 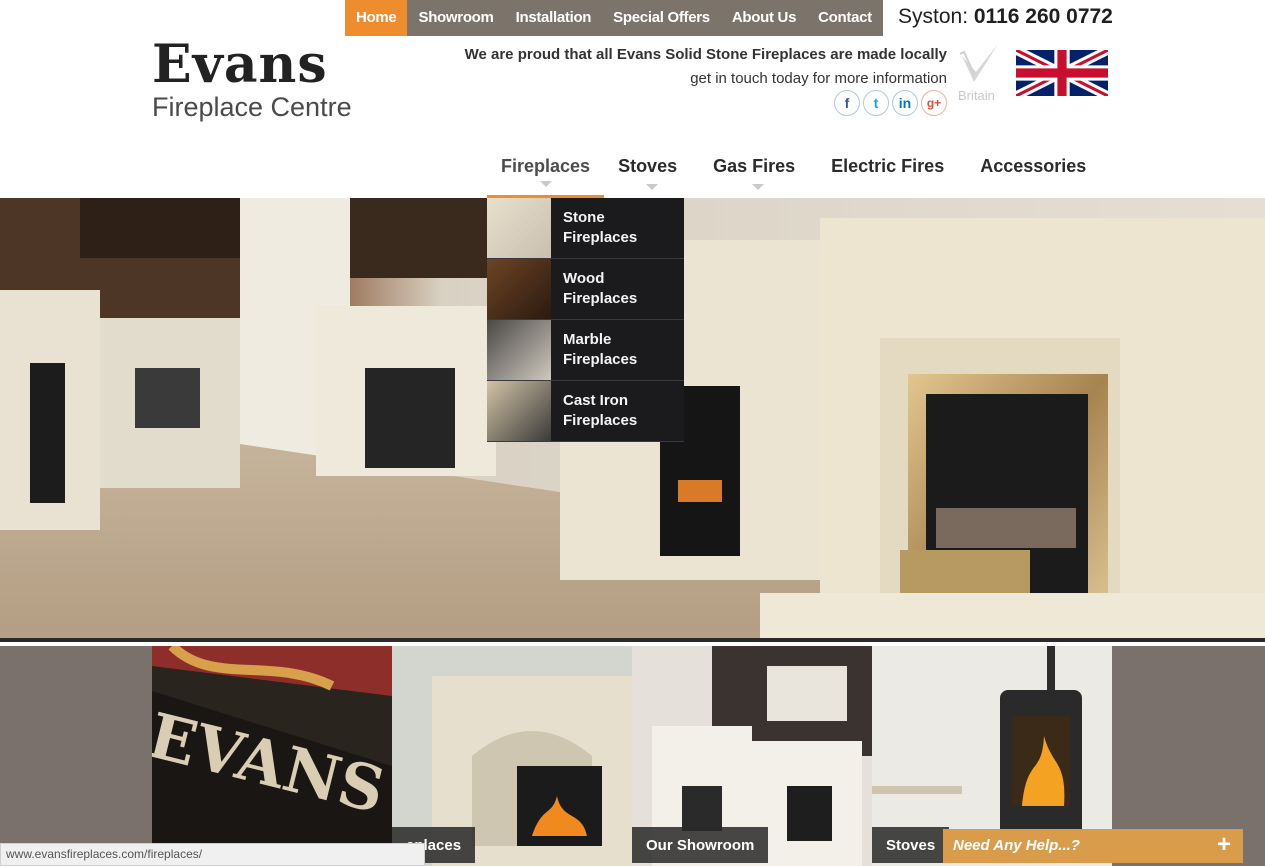 What do you see at coordinates (455, 18) in the screenshot?
I see `topnav-showroom: Showroom` at bounding box center [455, 18].